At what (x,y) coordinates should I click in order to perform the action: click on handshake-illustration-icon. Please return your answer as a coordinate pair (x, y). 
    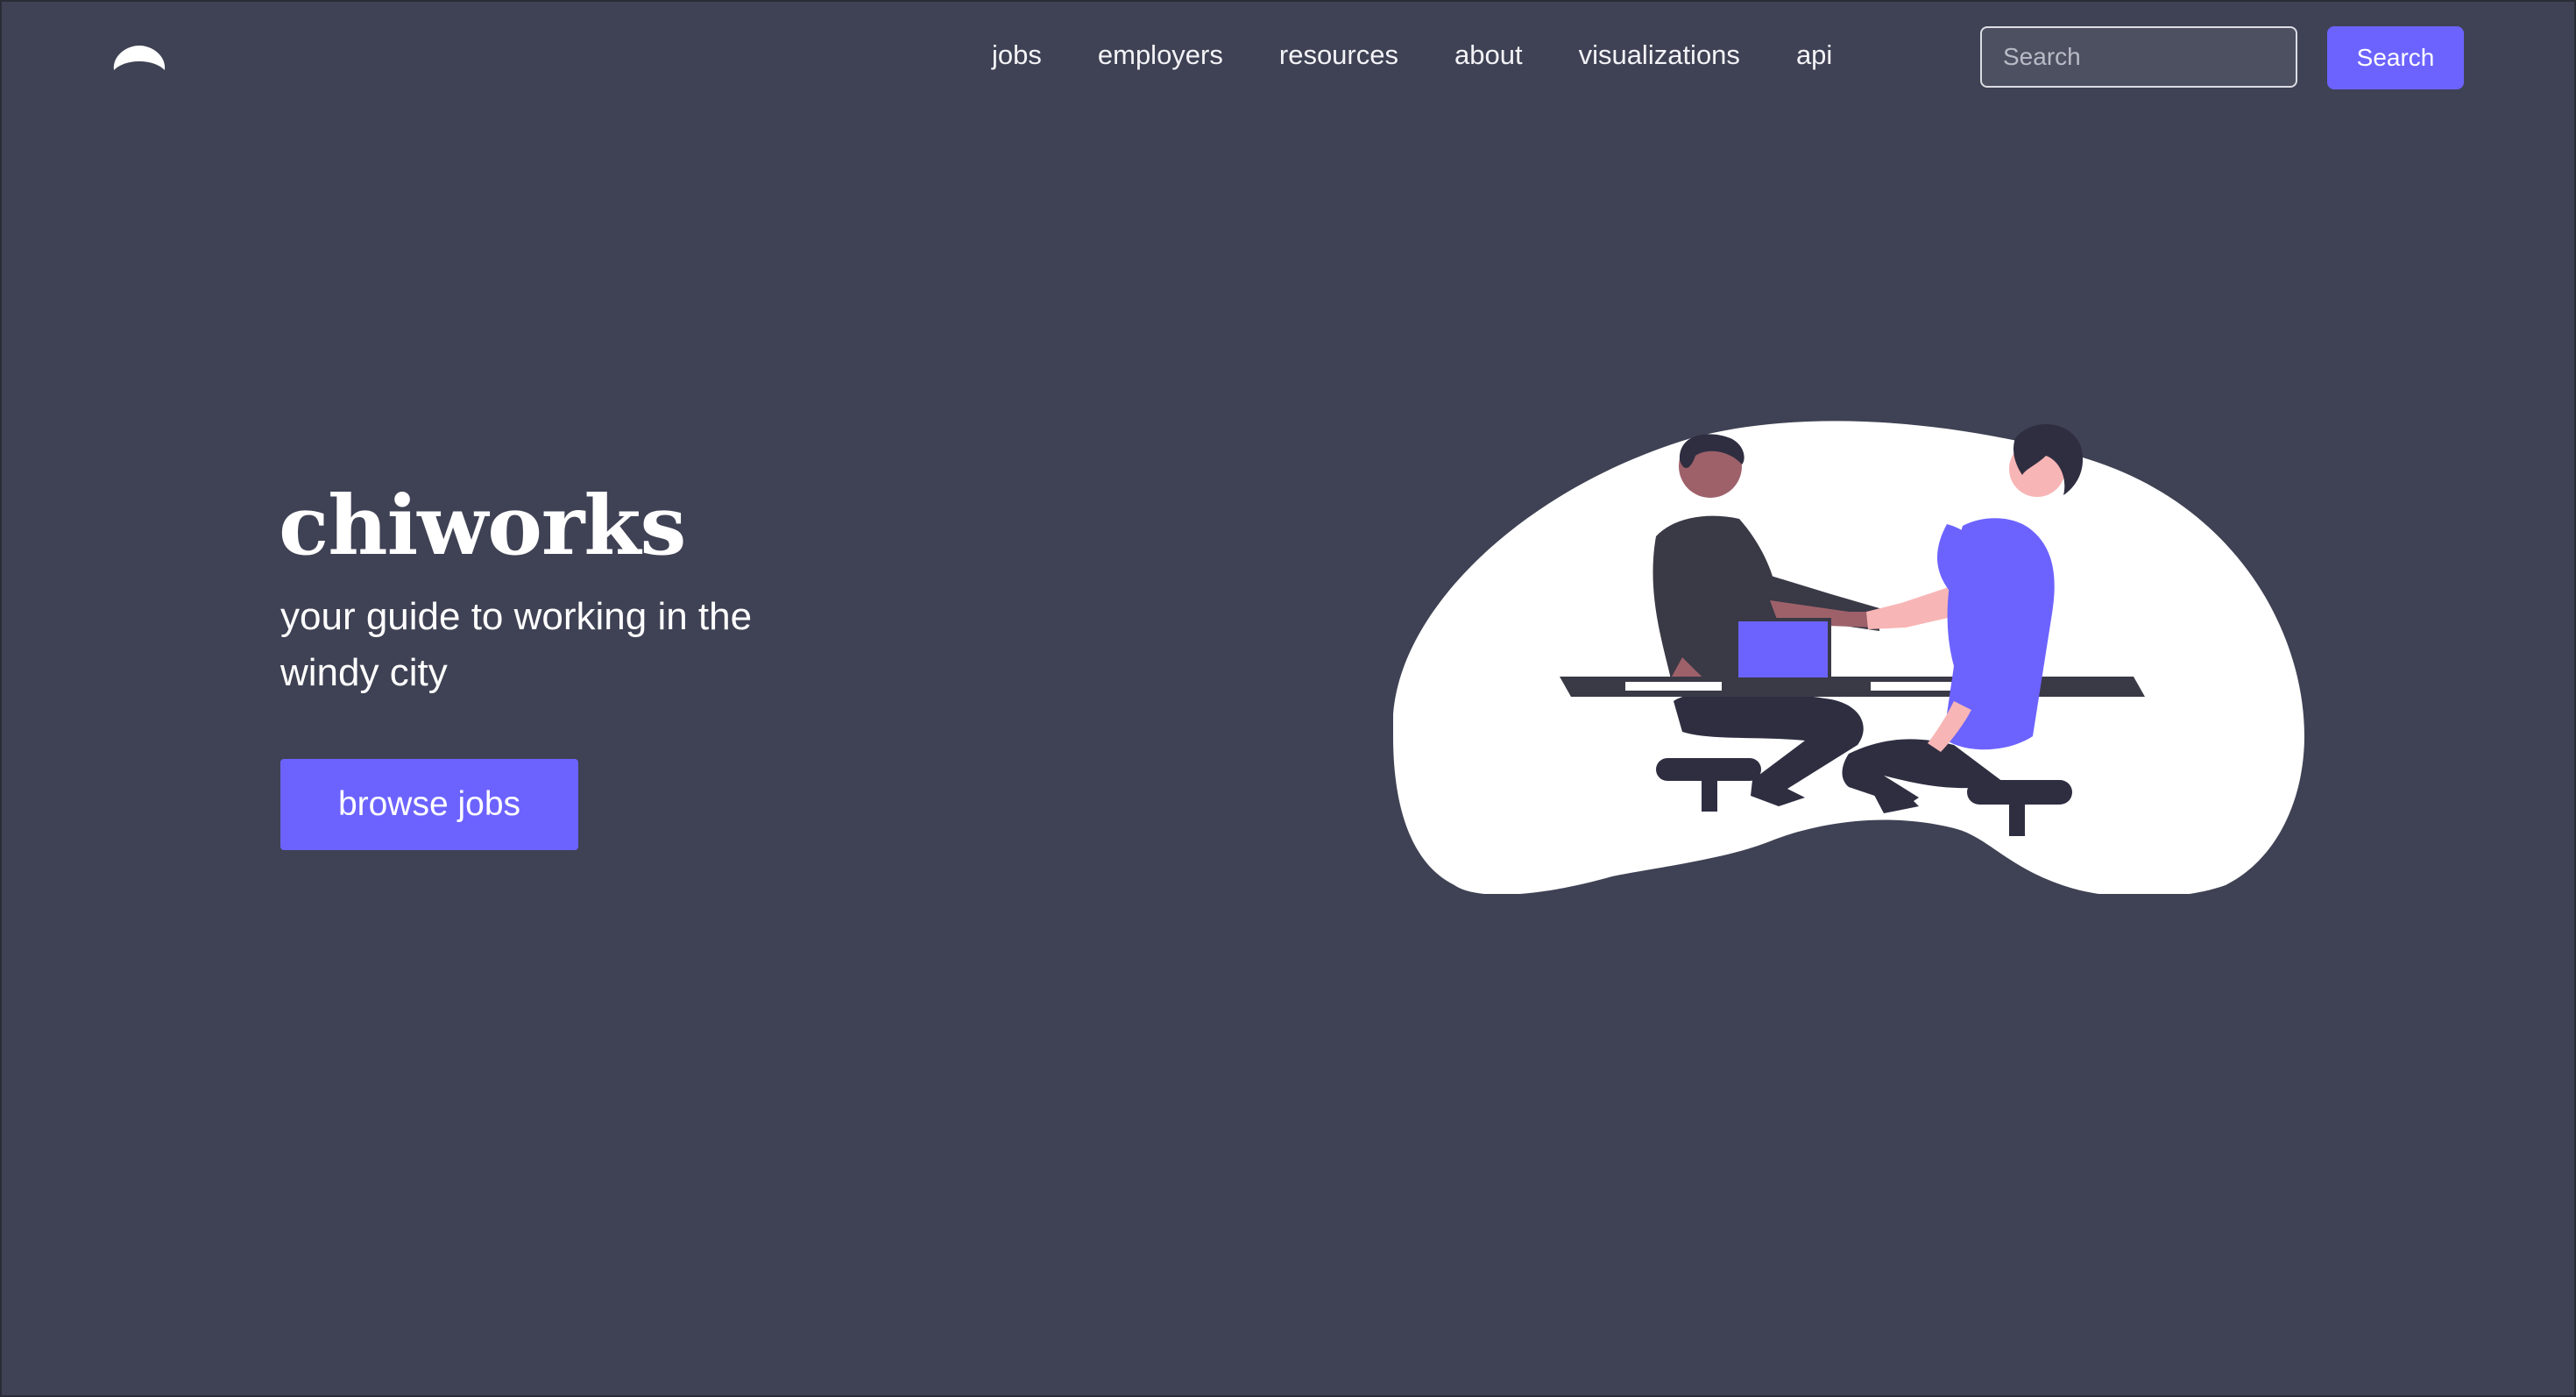
    Looking at the image, I should click on (1848, 657).